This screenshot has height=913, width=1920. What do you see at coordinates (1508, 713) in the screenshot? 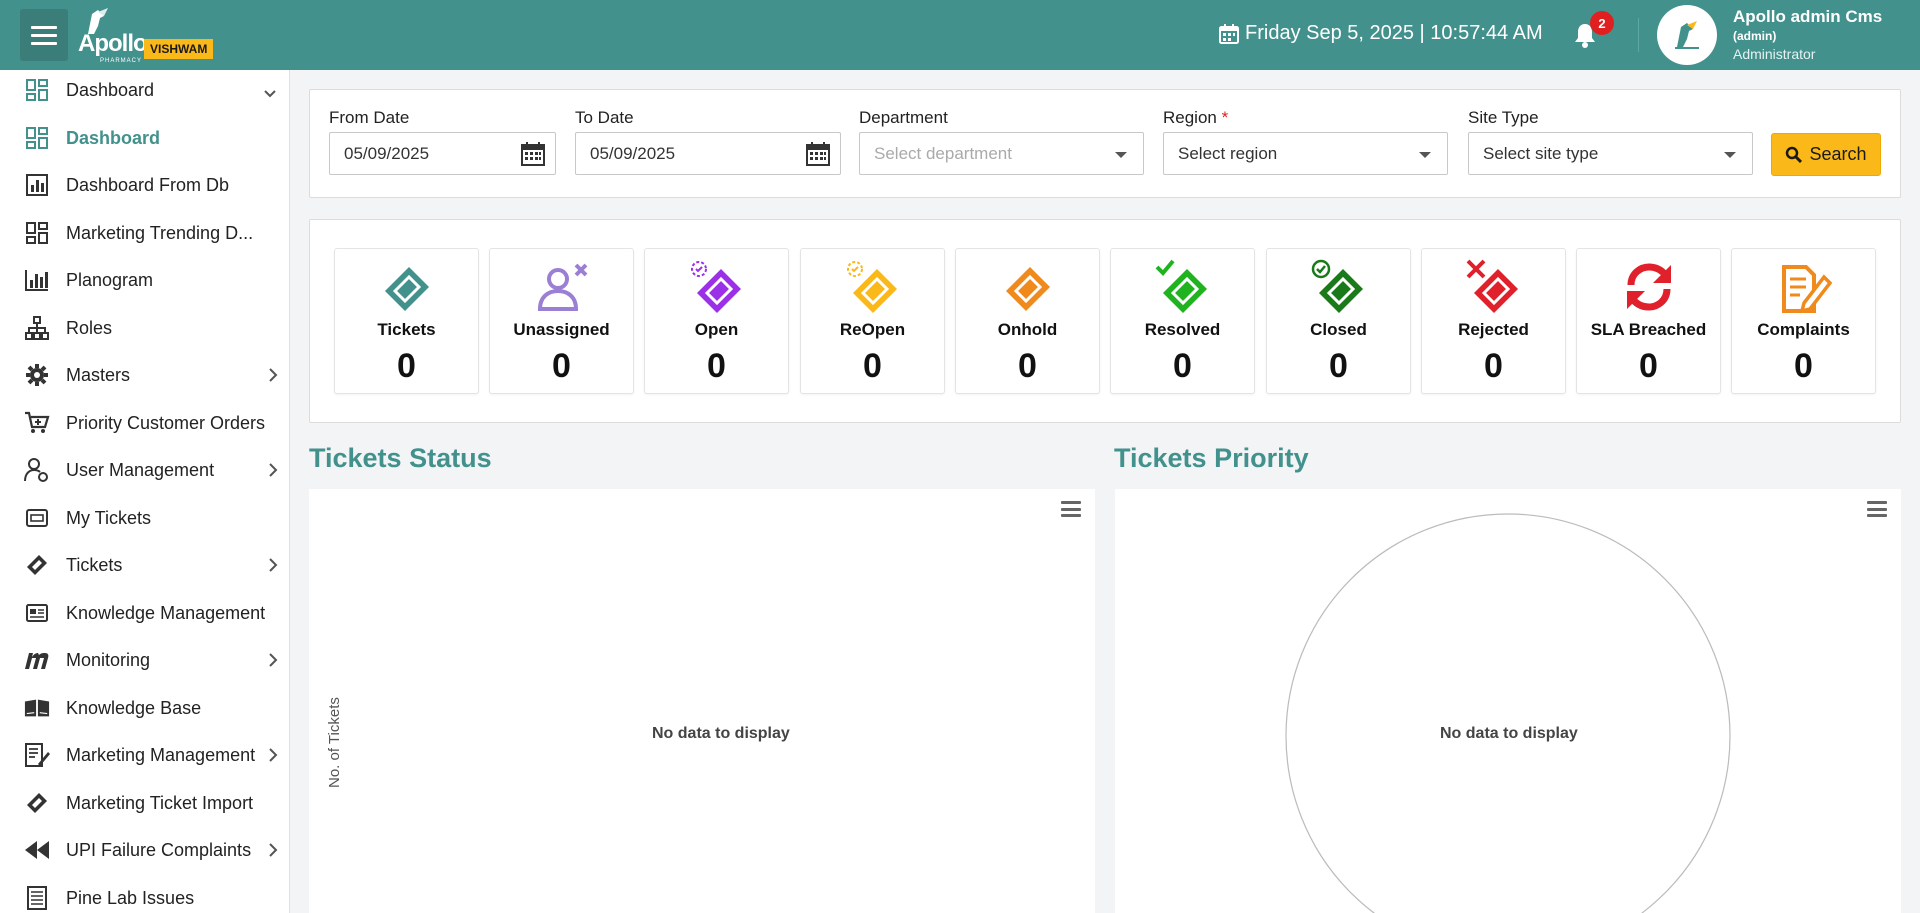
I see `empty-pie-outline` at bounding box center [1508, 713].